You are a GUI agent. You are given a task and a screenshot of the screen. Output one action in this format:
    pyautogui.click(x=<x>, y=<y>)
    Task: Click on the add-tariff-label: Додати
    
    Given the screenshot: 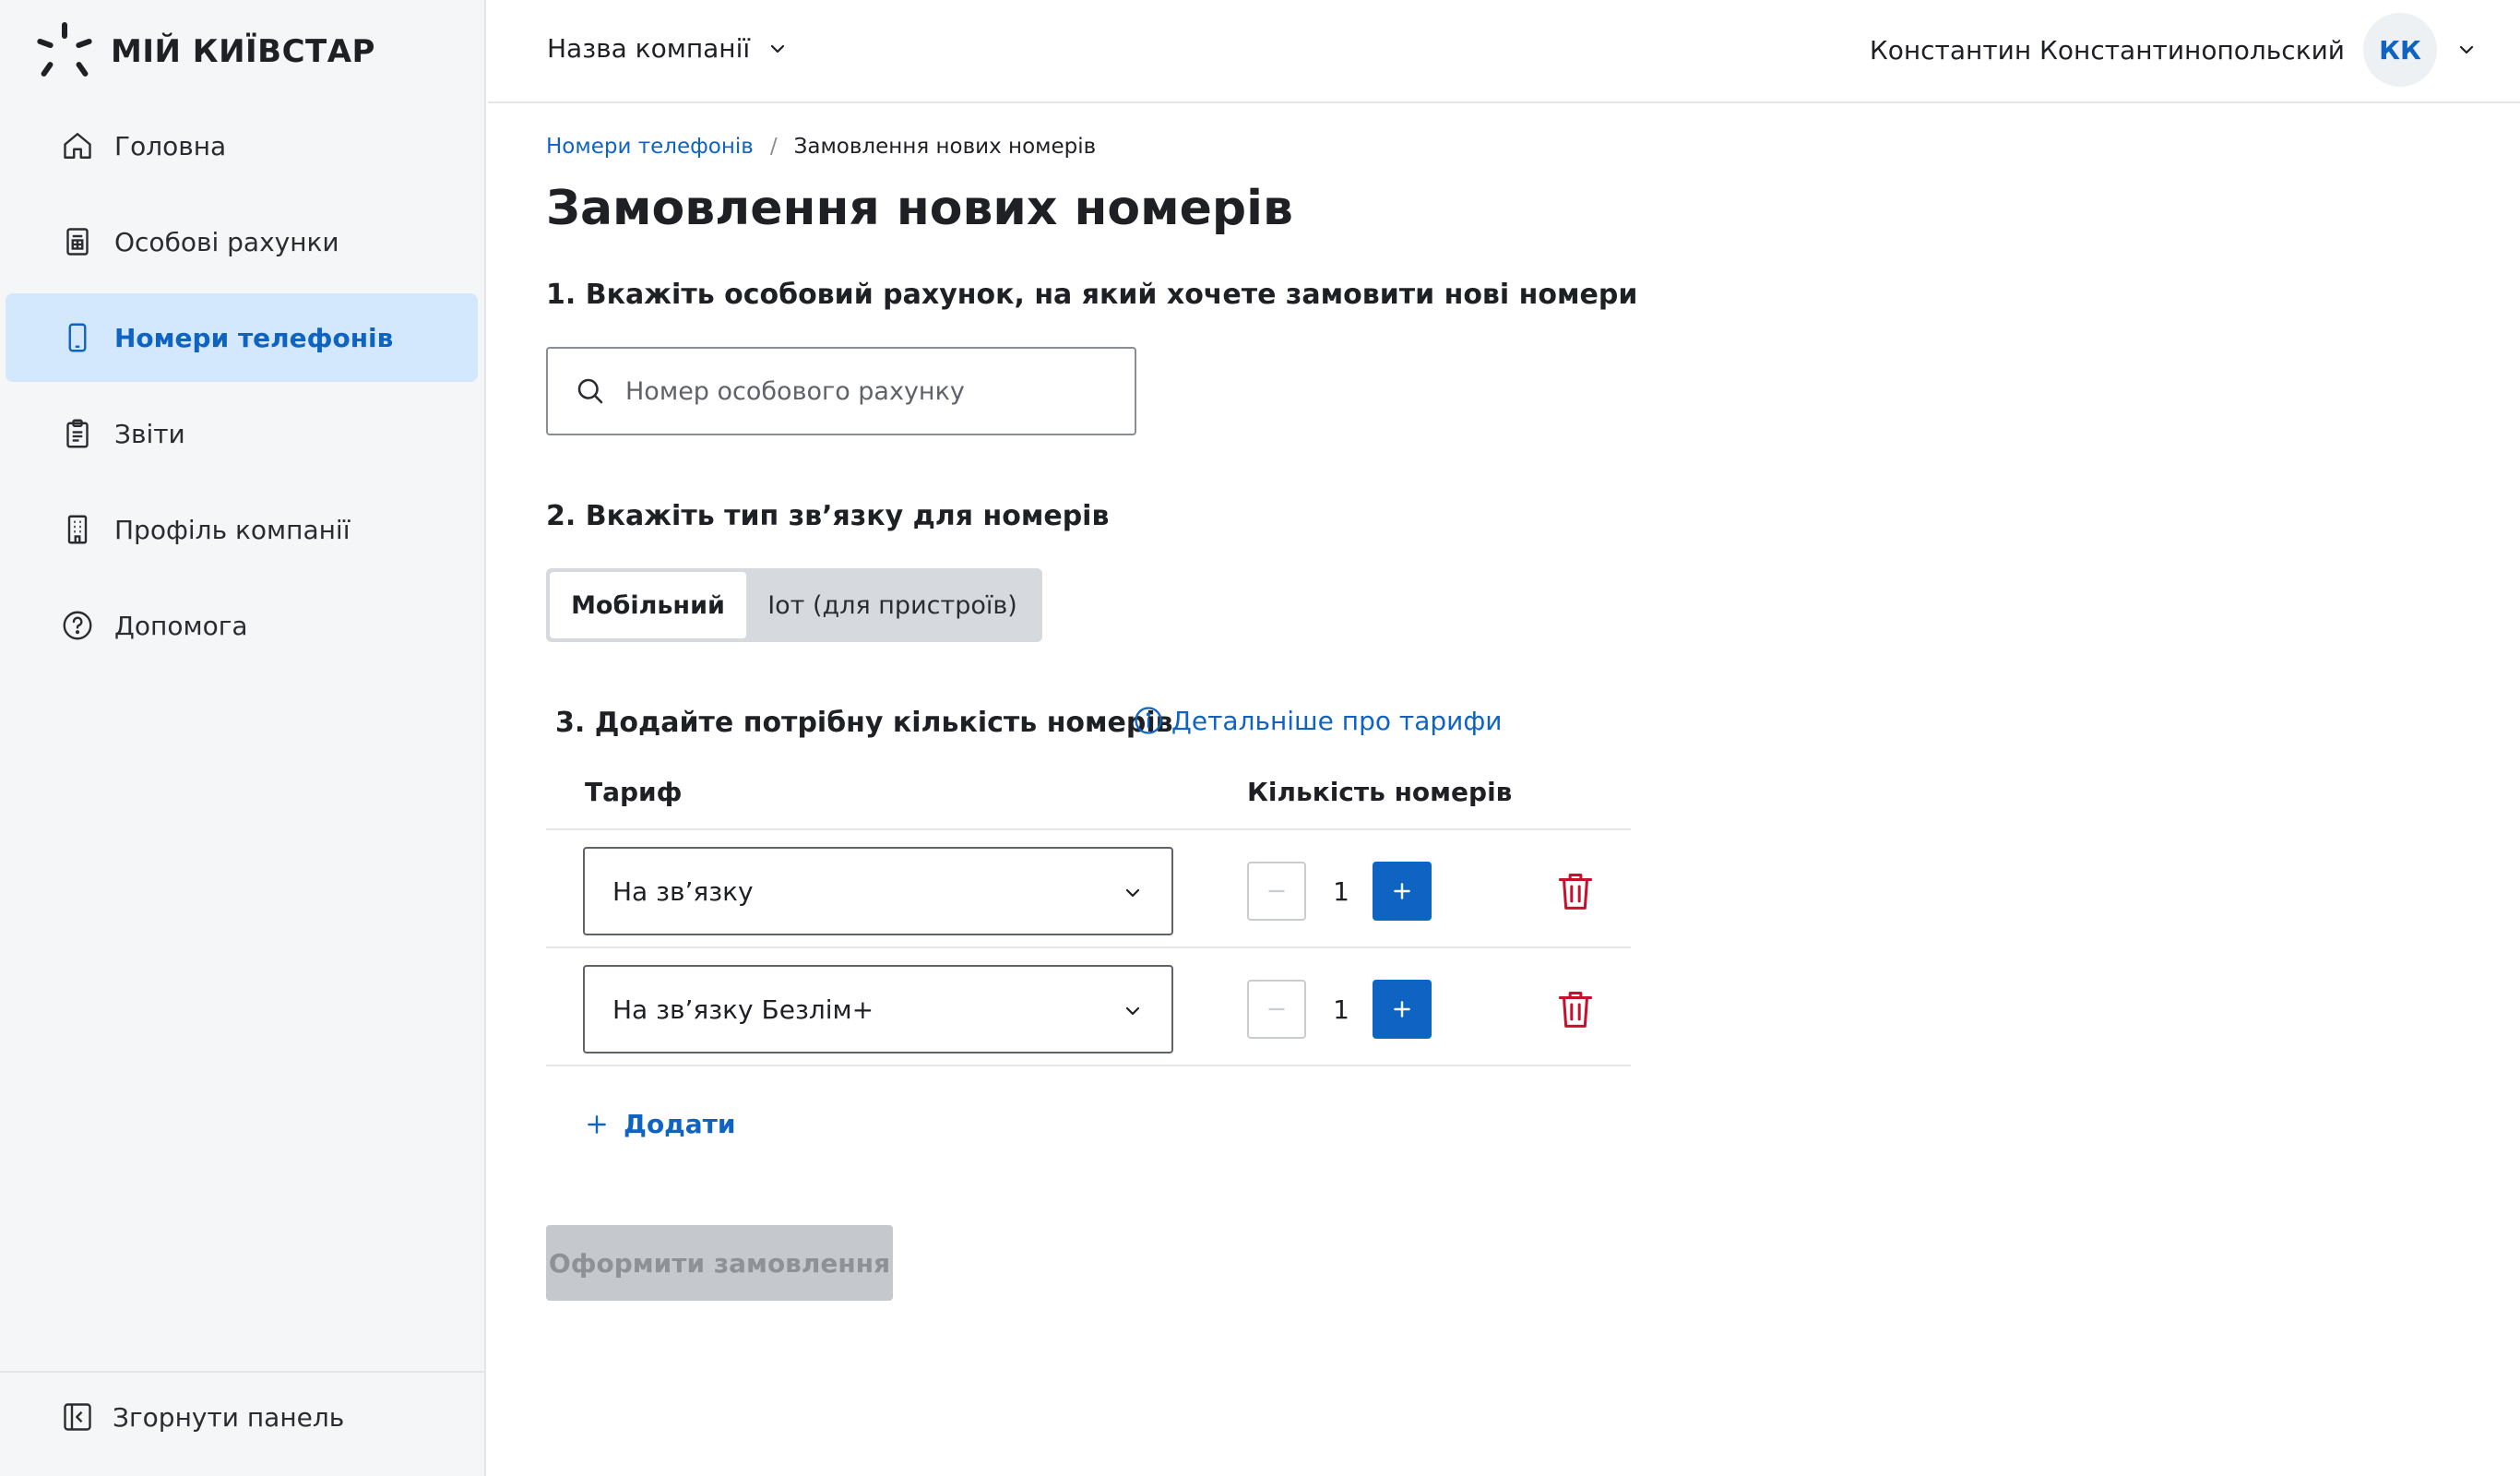 What is the action you would take?
    pyautogui.click(x=680, y=1124)
    